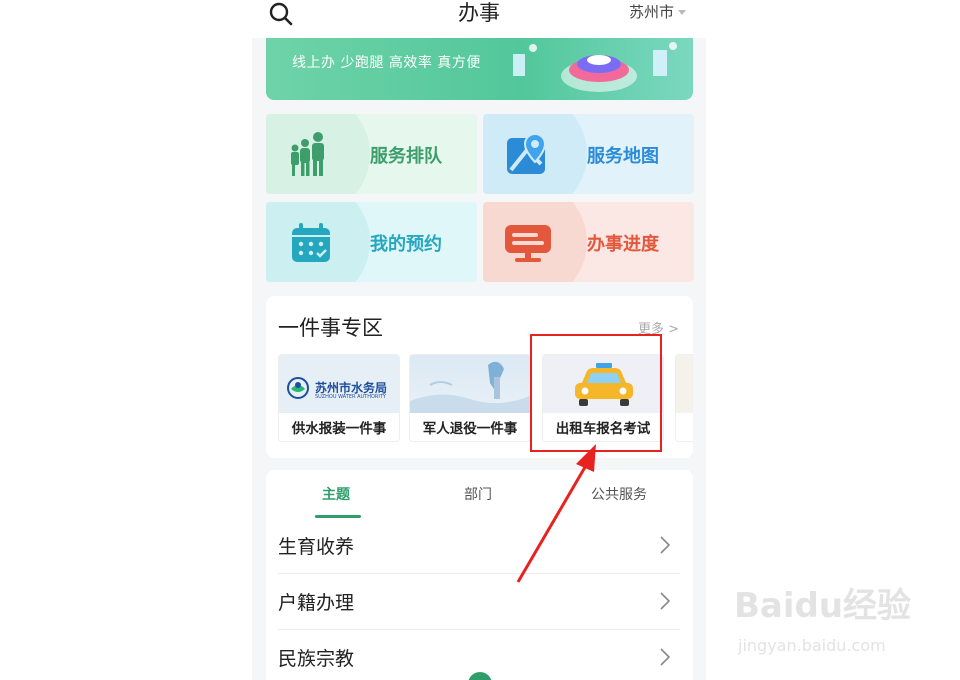 This screenshot has width=960, height=680. Describe the element at coordinates (479, 602) in the screenshot. I see `list-item: 户籍办理` at that location.